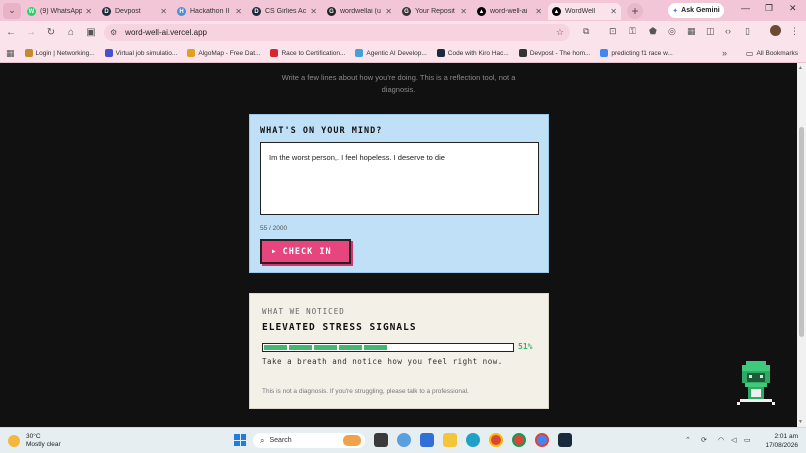 The image size is (806, 453). Describe the element at coordinates (128, 11) in the screenshot. I see `tab-title: Devpost` at that location.